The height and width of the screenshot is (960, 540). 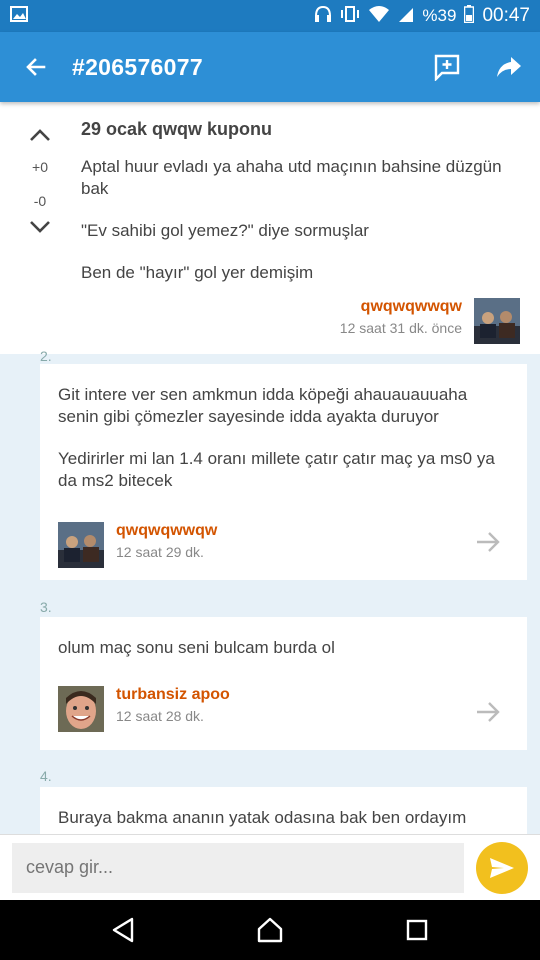 What do you see at coordinates (312, 695) in the screenshot?
I see `author-name: turbansiz apoo` at bounding box center [312, 695].